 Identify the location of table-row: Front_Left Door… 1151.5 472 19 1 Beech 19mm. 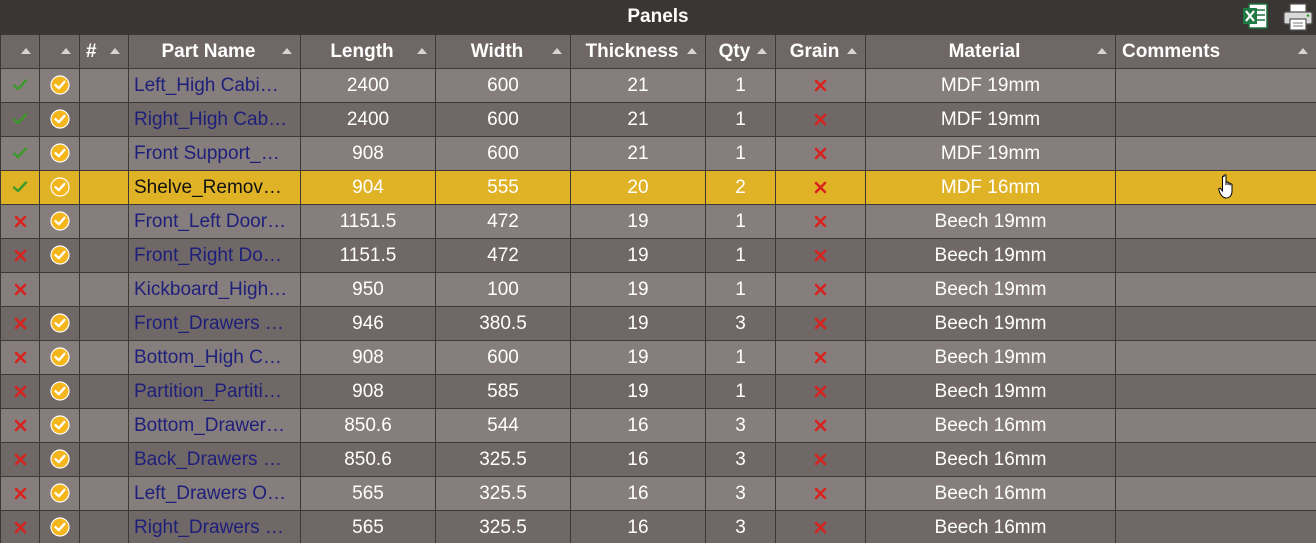
(658, 221).